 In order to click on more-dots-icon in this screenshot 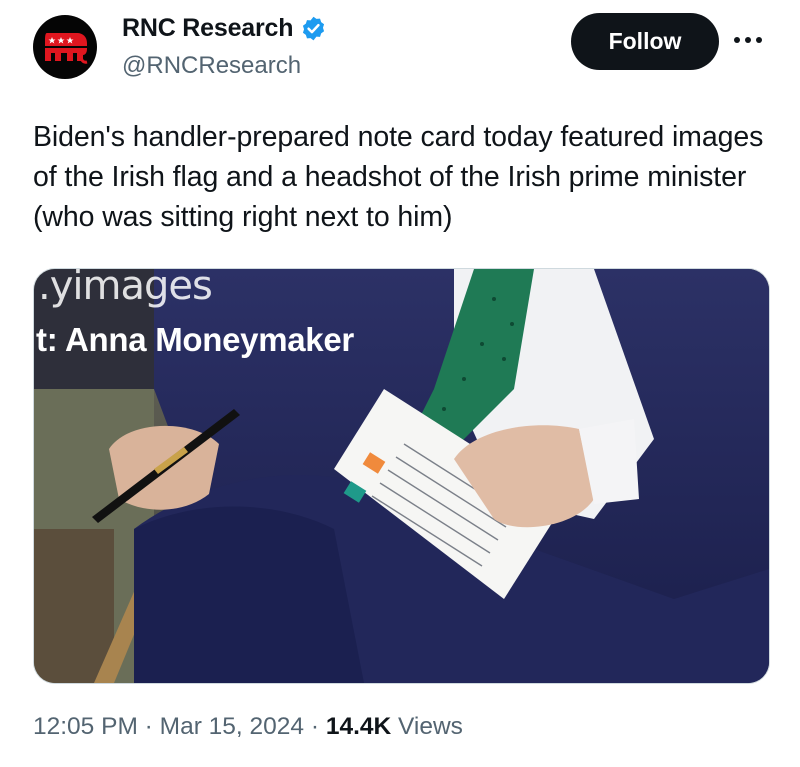, I will do `click(748, 40)`.